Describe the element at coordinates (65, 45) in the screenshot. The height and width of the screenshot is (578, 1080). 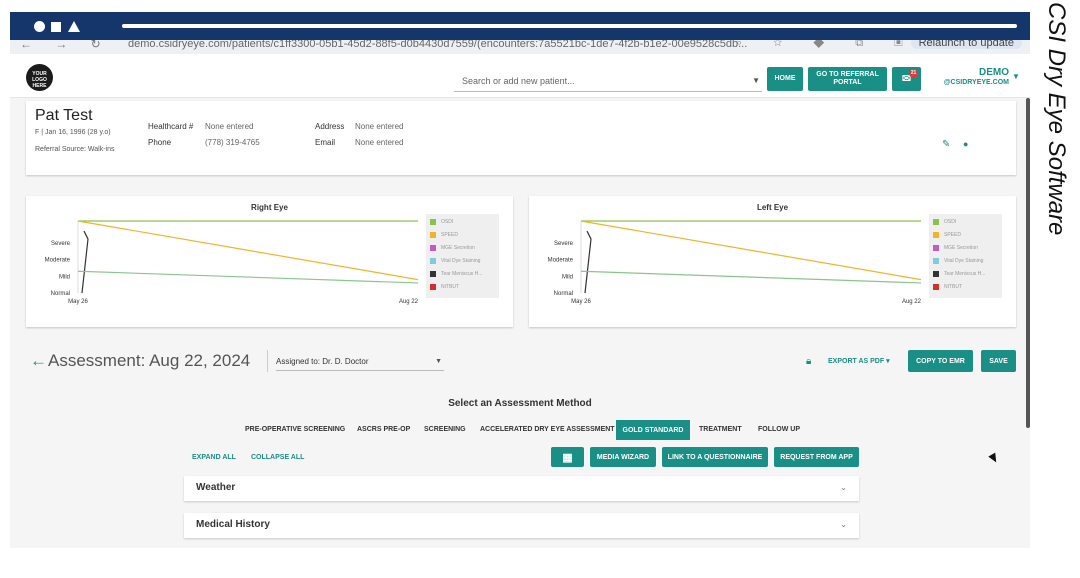
I see `browser-nav-icons: ← → ↻` at that location.